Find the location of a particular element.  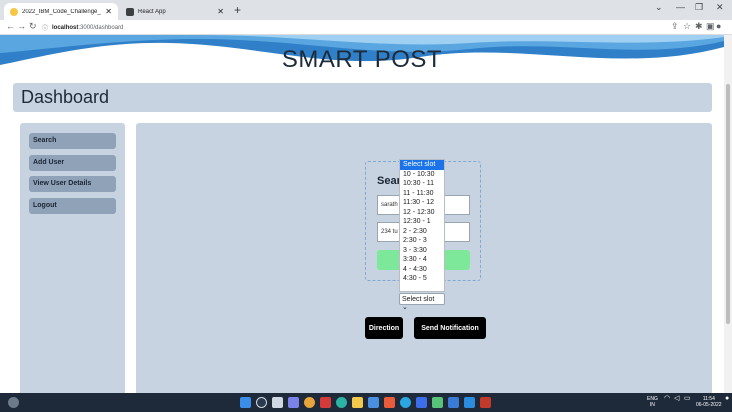

slot-option: 11:30 - 12 is located at coordinates (422, 203).